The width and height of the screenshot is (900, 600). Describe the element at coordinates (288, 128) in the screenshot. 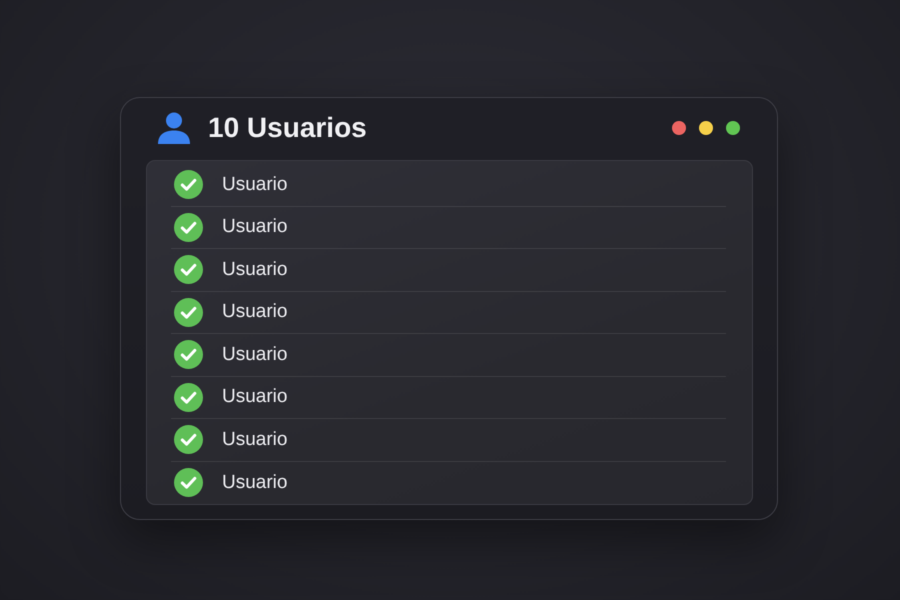

I see `window-title: 10 Usuarios` at that location.